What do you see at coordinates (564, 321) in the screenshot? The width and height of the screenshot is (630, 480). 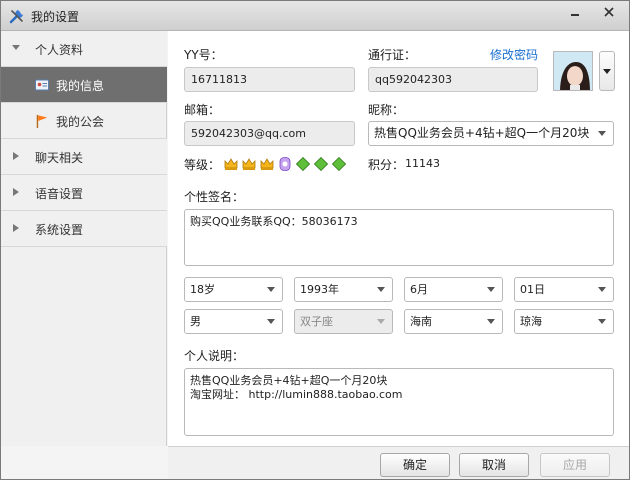 I see `city-select: 琼海` at bounding box center [564, 321].